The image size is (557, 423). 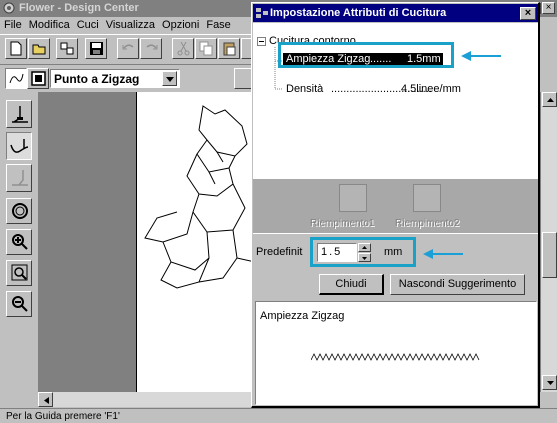 I want to click on spin-down-icon, so click(x=364, y=258).